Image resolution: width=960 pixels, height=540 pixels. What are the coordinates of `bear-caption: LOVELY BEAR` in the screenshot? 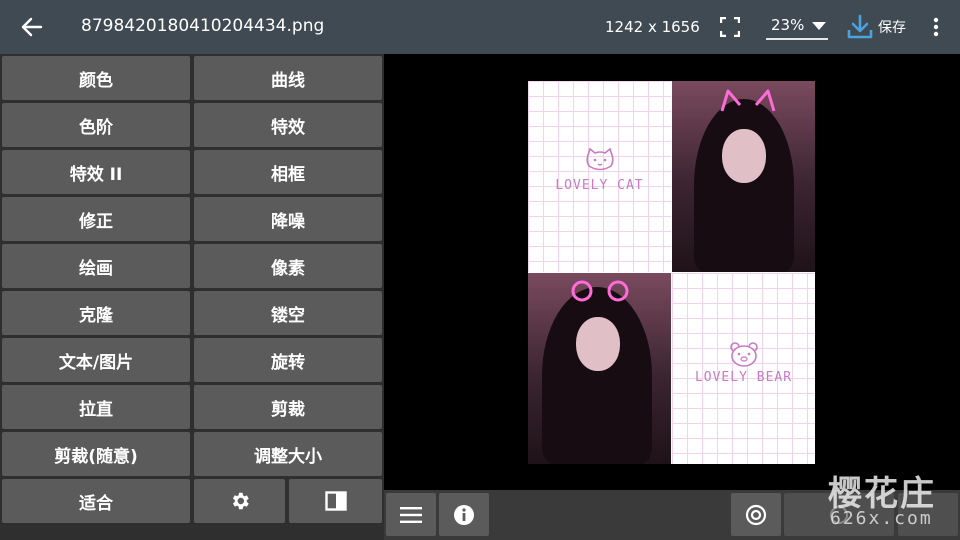 It's located at (743, 377).